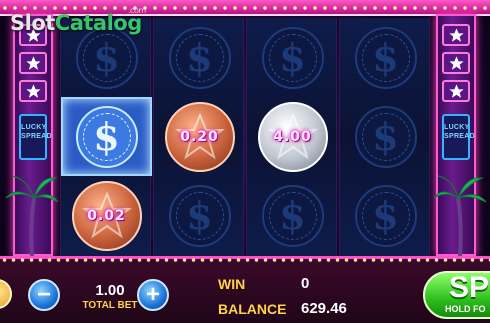 Image resolution: width=490 pixels, height=323 pixels. I want to click on reel-cell: 0.02, so click(106, 215).